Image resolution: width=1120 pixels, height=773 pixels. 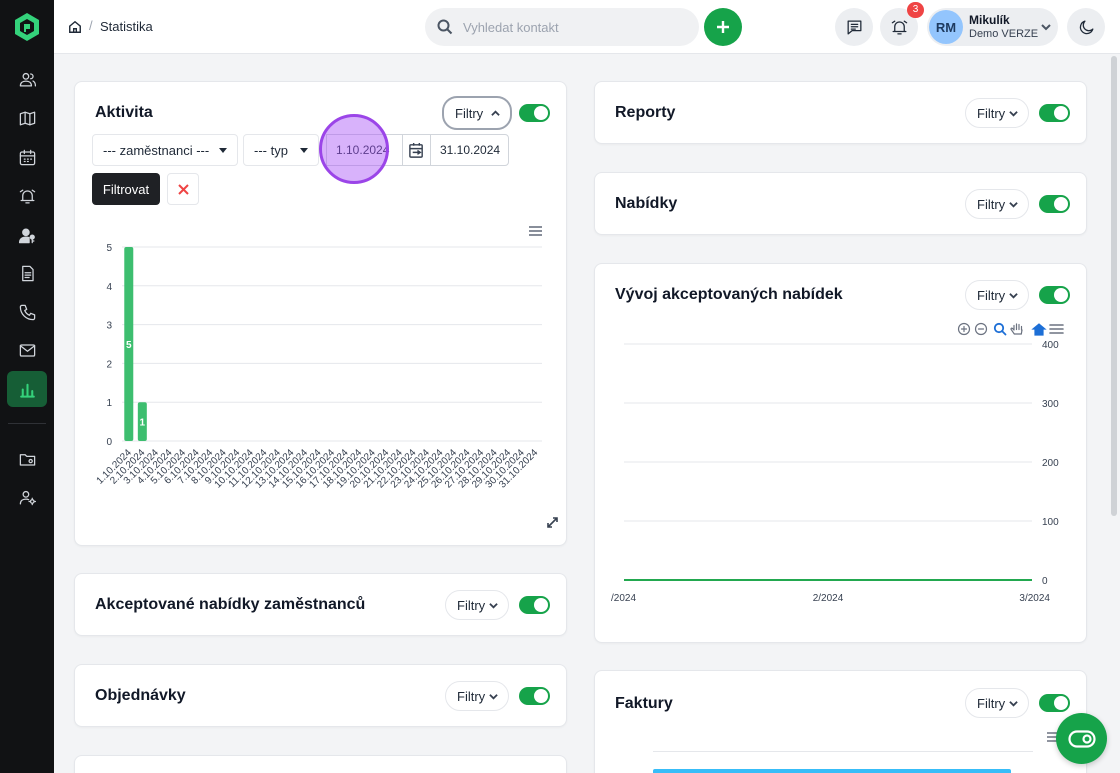 What do you see at coordinates (828, 598) in the screenshot?
I see `x-tick-label: 2/2024` at bounding box center [828, 598].